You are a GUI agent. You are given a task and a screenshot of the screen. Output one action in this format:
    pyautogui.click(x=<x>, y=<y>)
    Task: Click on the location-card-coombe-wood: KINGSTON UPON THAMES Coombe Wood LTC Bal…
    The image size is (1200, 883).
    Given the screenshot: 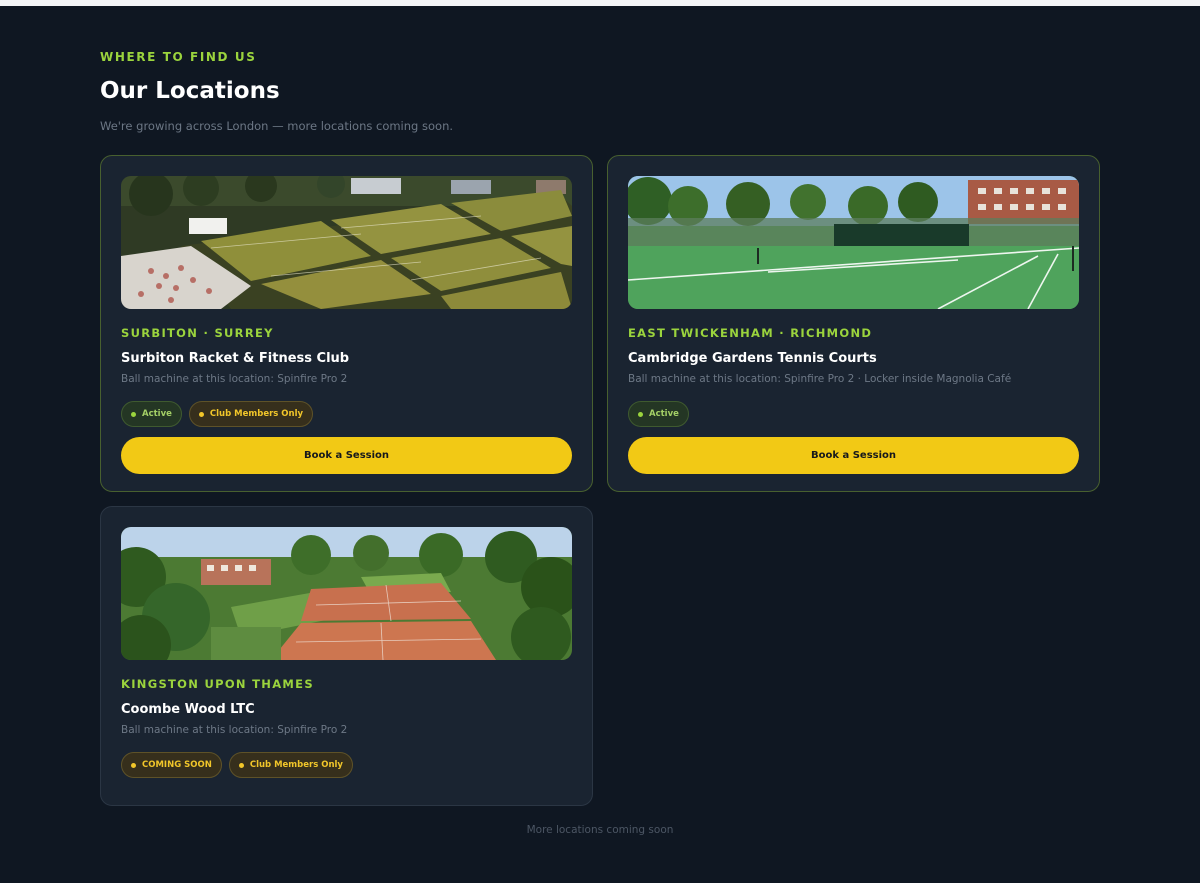 What is the action you would take?
    pyautogui.click(x=346, y=656)
    